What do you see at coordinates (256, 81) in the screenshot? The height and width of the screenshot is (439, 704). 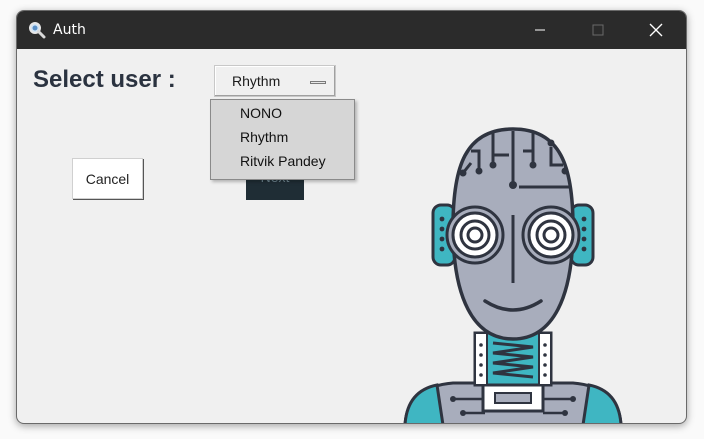 I see `user-select-value: Rhythm` at bounding box center [256, 81].